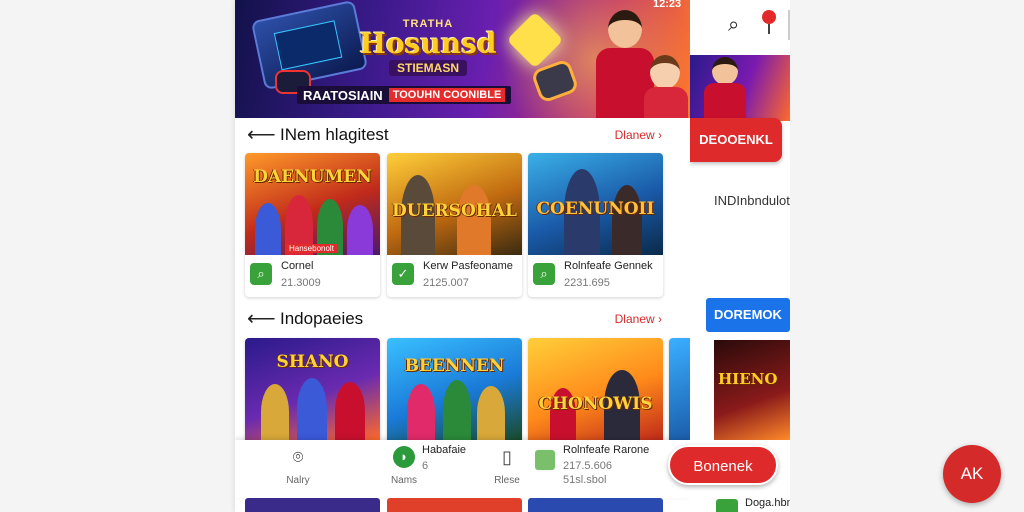 Image resolution: width=1024 pixels, height=512 pixels. I want to click on game-meta: ⌕ Cornel 21.3009, so click(312, 277).